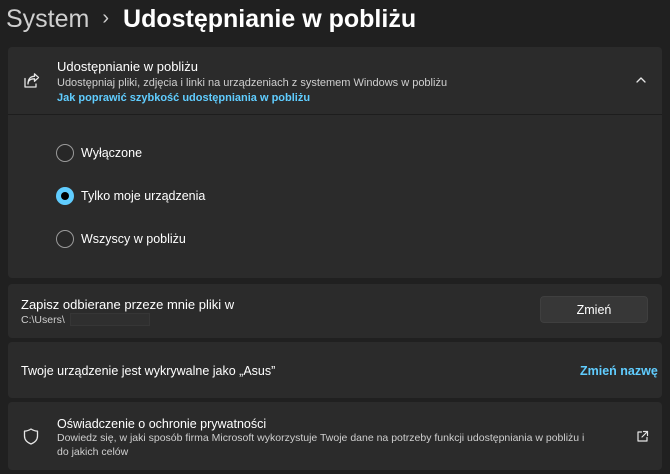 This screenshot has width=670, height=474. Describe the element at coordinates (65, 239) in the screenshot. I see `radio-everyone-nearby-indicator` at that location.